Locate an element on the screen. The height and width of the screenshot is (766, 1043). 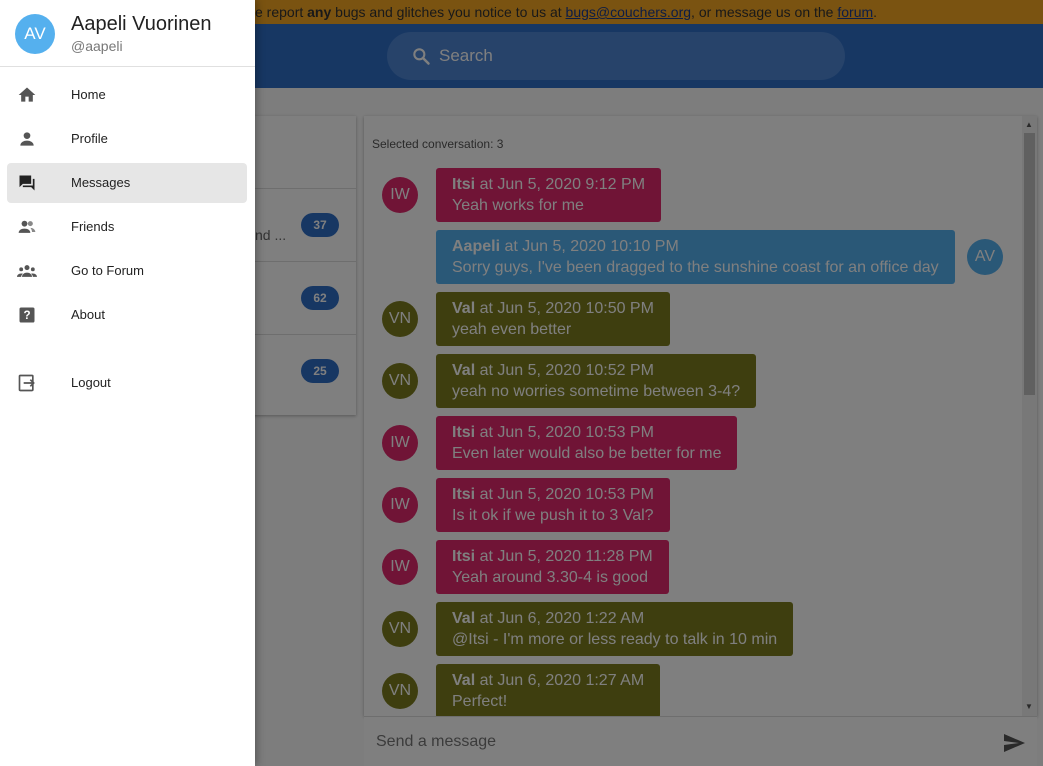
nav-item-home: Home is located at coordinates (127, 95).